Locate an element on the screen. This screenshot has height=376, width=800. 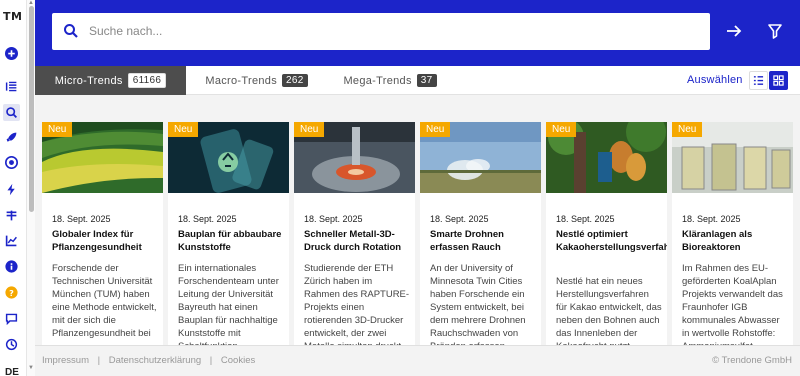
list-icon is located at coordinates (11, 86).